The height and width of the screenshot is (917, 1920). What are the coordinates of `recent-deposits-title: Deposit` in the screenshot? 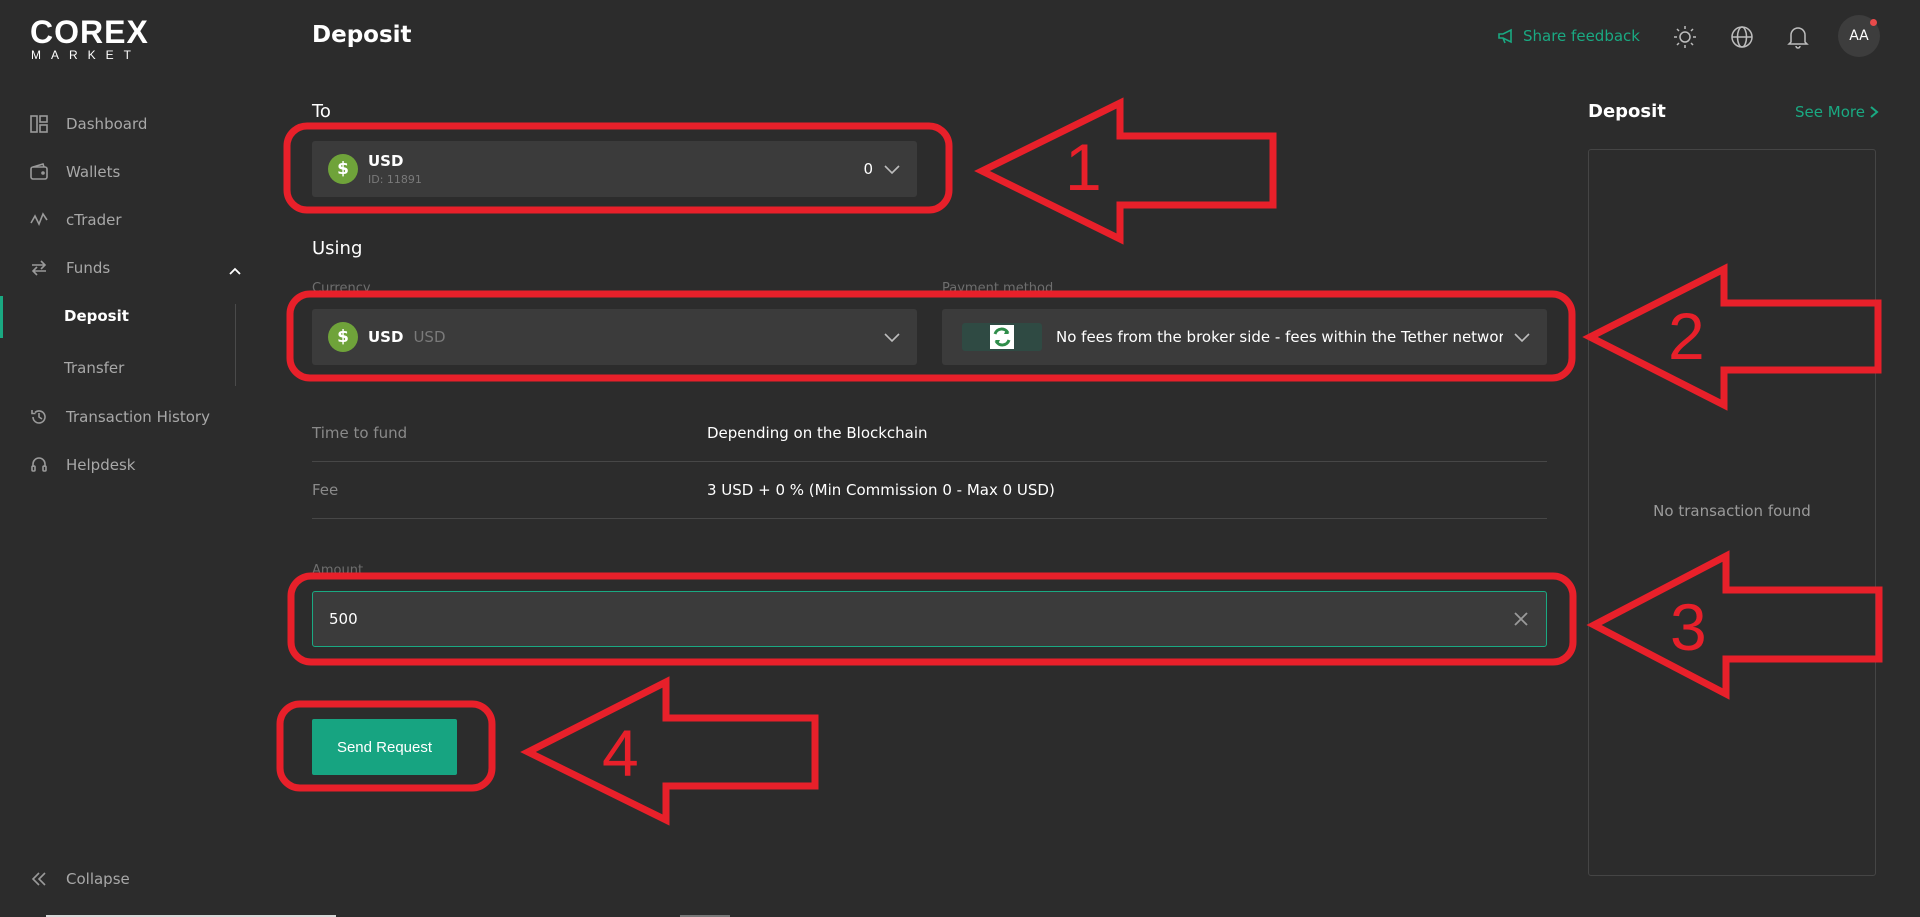 It's located at (1627, 111).